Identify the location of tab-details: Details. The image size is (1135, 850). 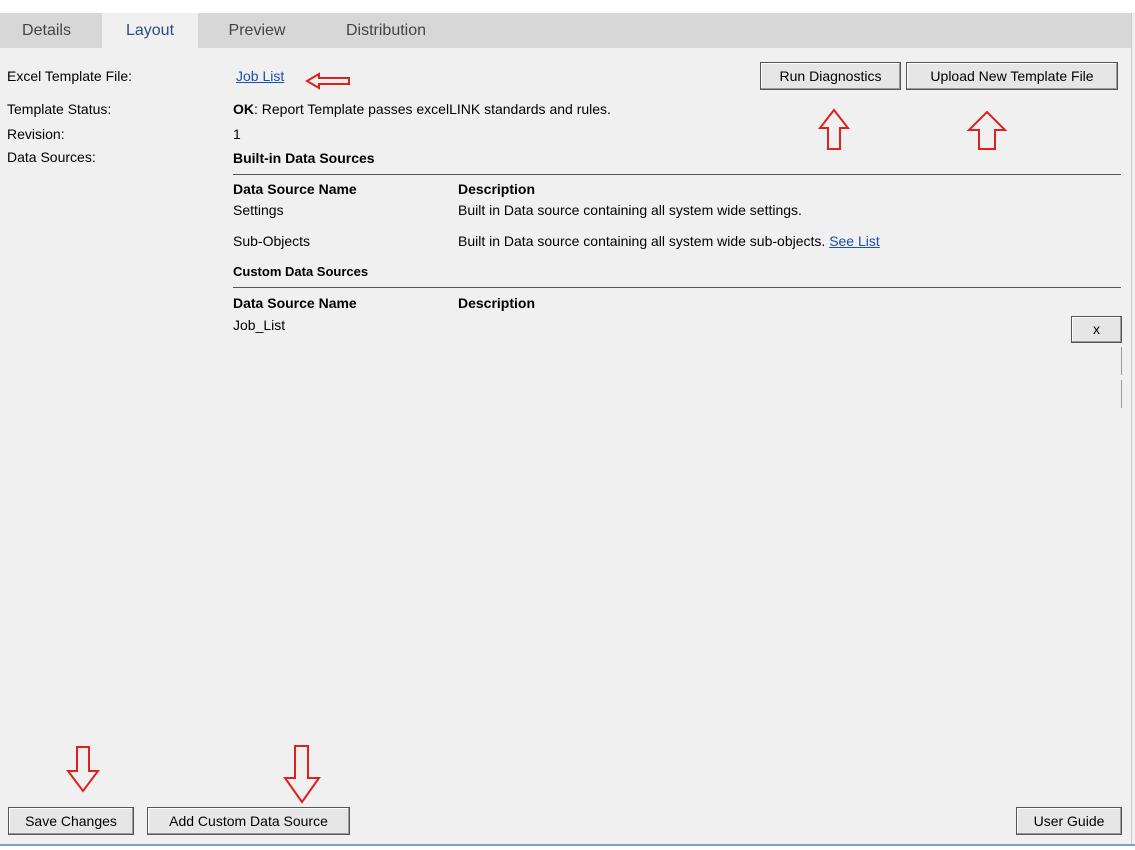
(46, 30).